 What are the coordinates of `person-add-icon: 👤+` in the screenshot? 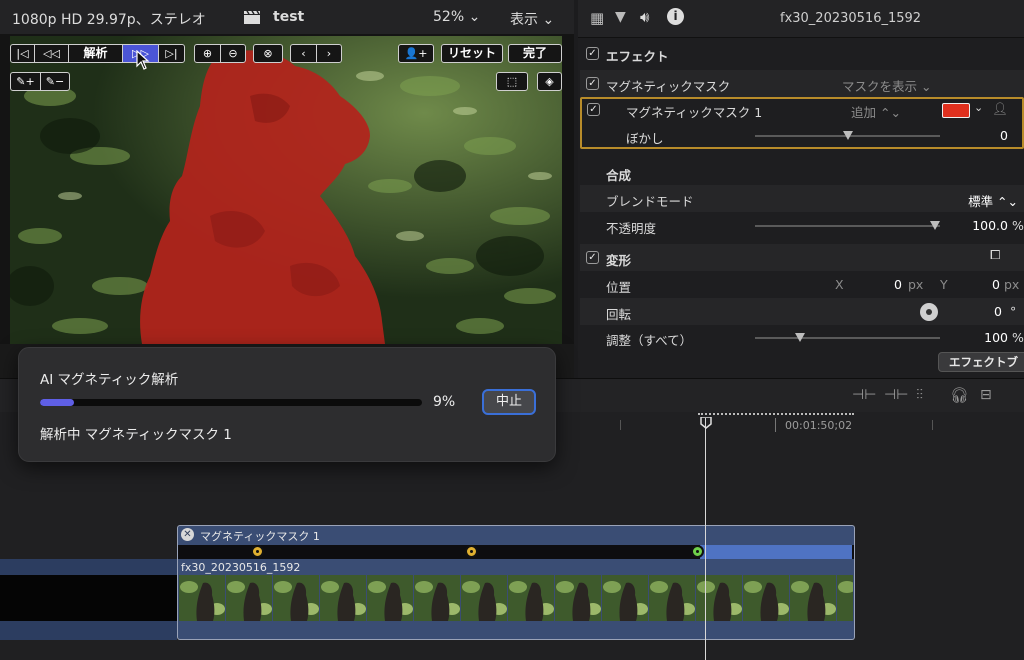 It's located at (416, 53).